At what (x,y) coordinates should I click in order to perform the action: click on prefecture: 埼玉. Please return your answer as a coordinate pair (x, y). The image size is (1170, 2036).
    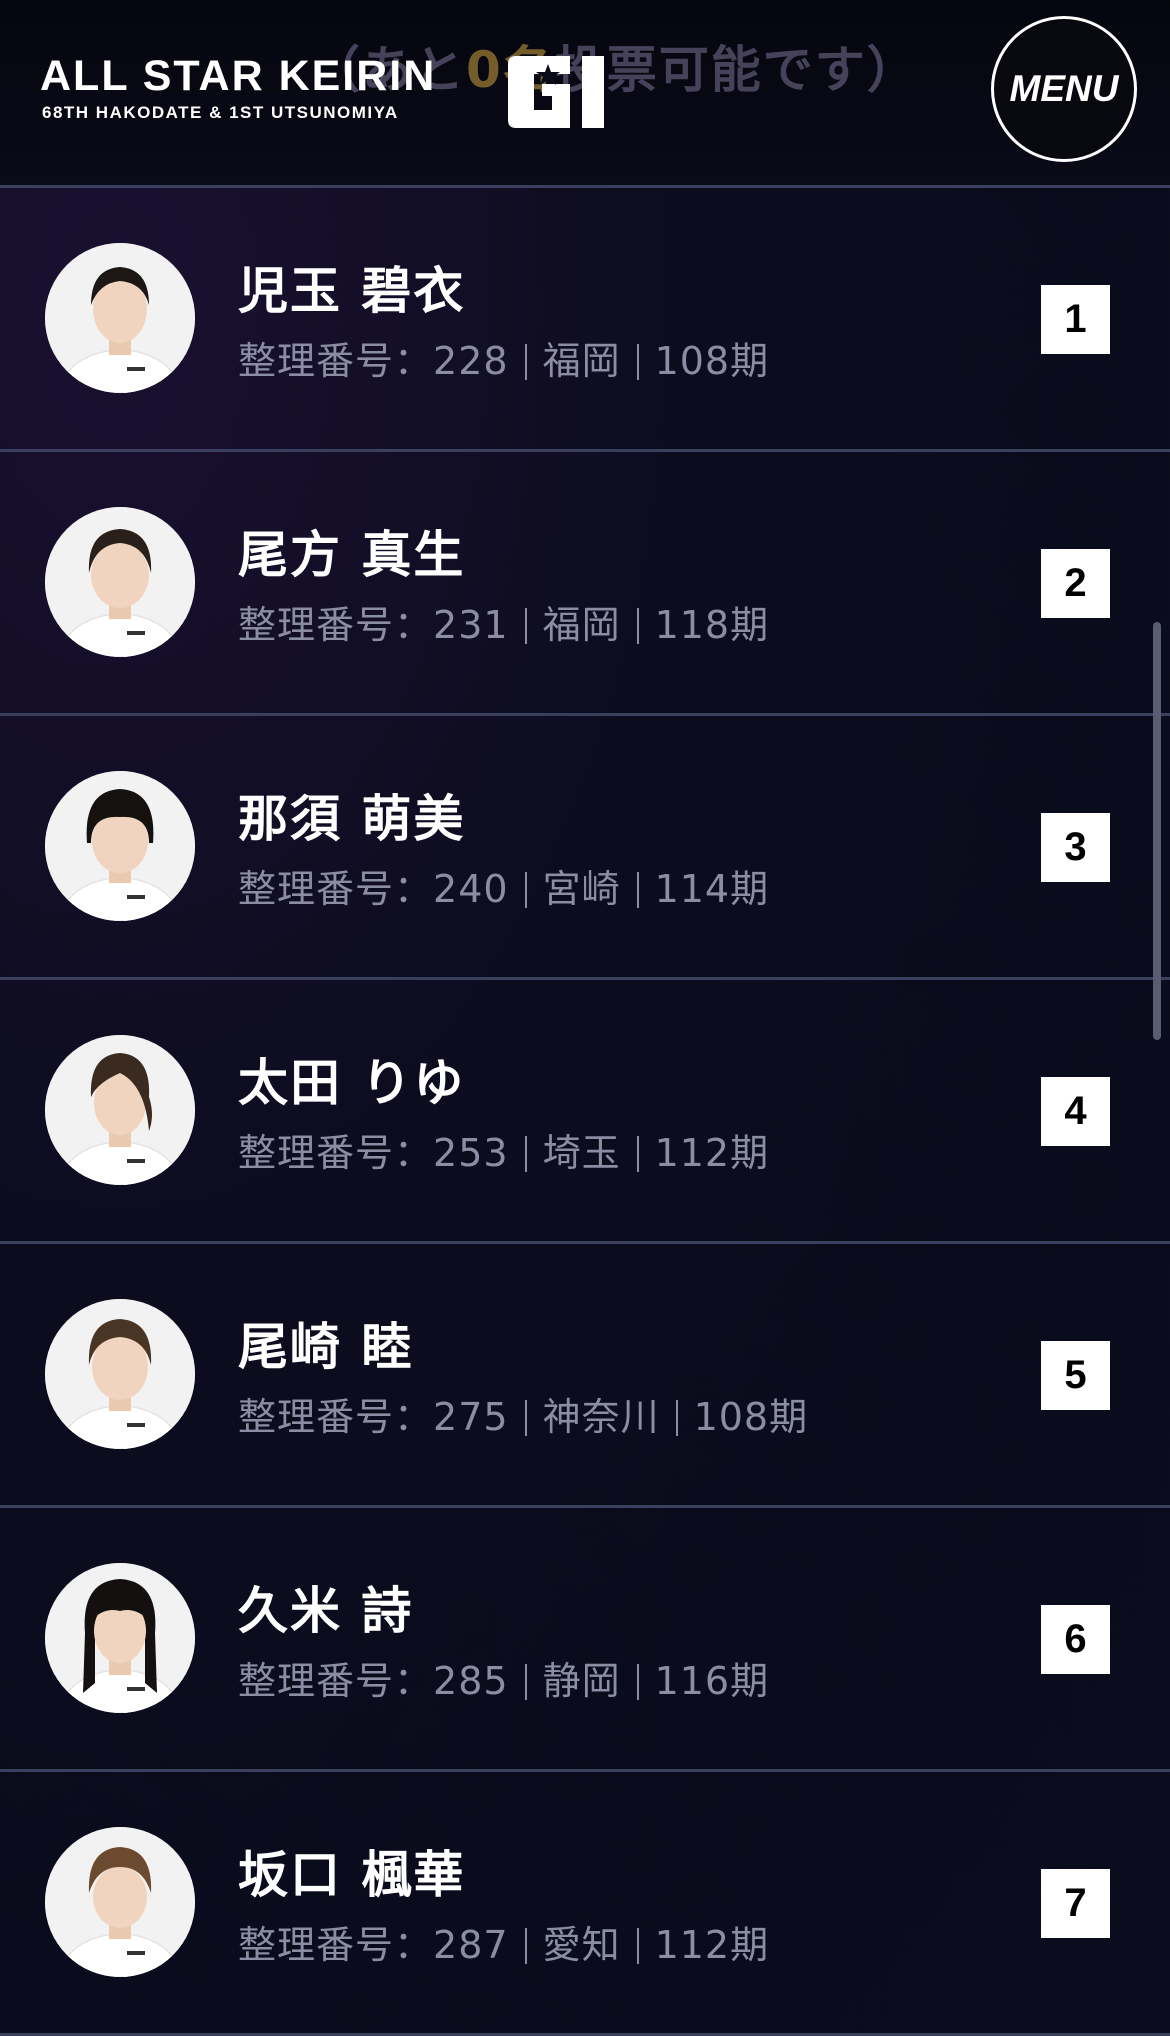
    Looking at the image, I should click on (581, 1153).